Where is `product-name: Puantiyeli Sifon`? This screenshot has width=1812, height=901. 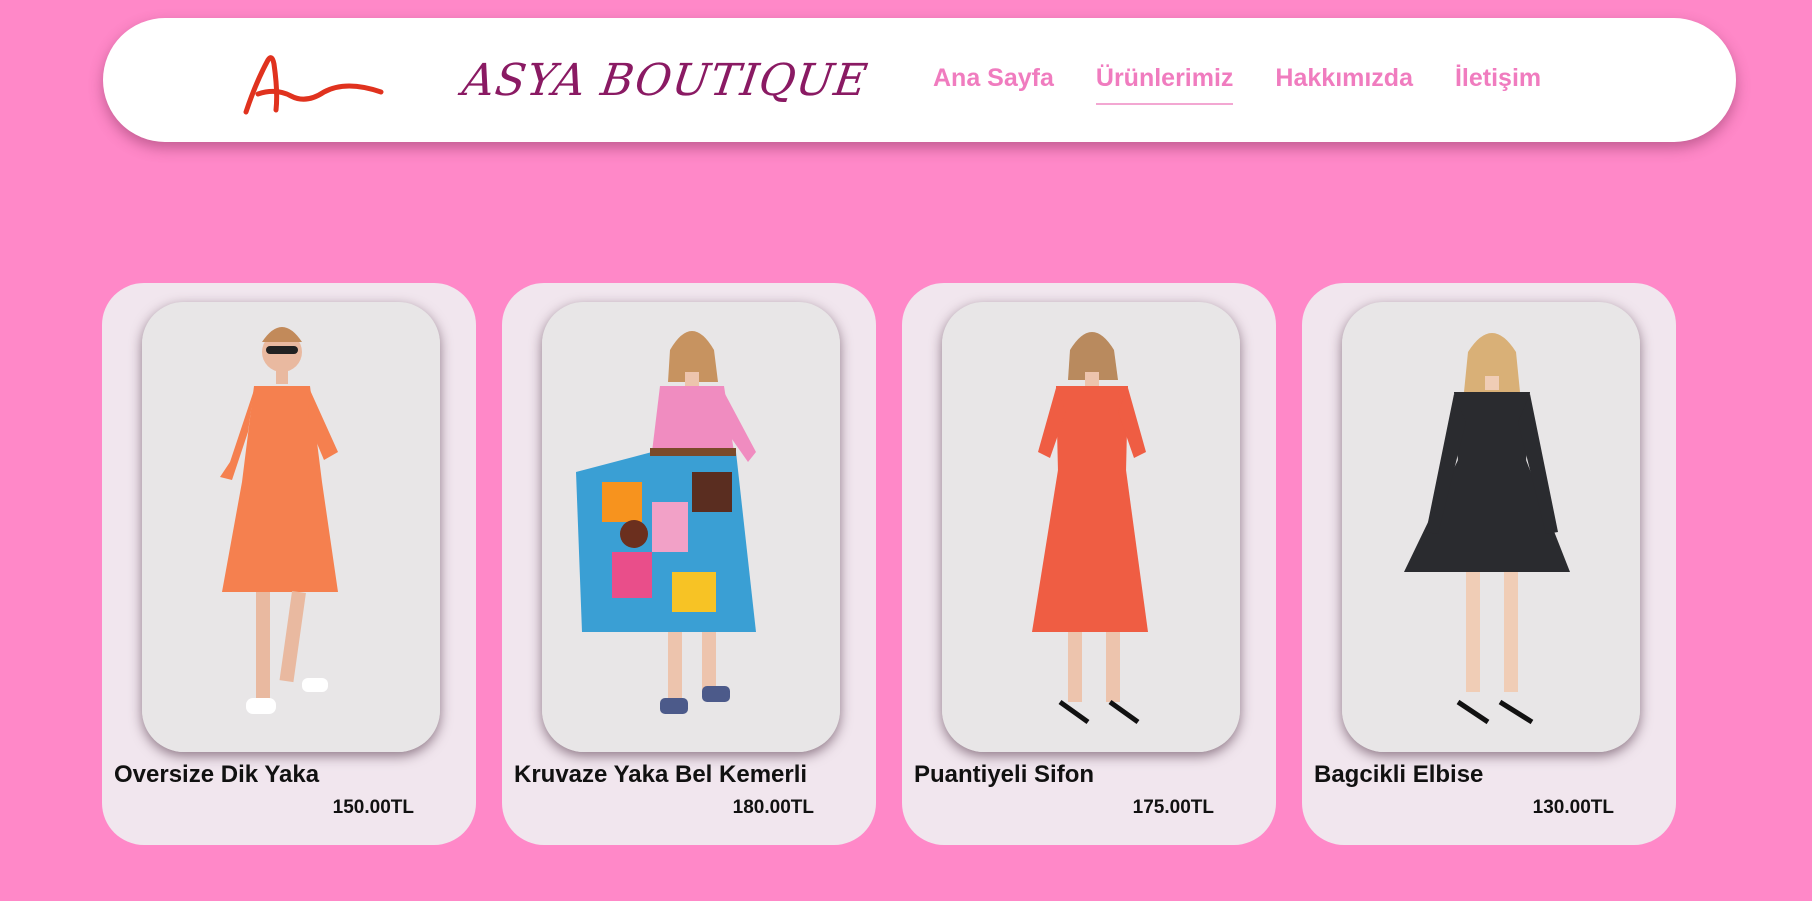 product-name: Puantiyeli Sifon is located at coordinates (1004, 775).